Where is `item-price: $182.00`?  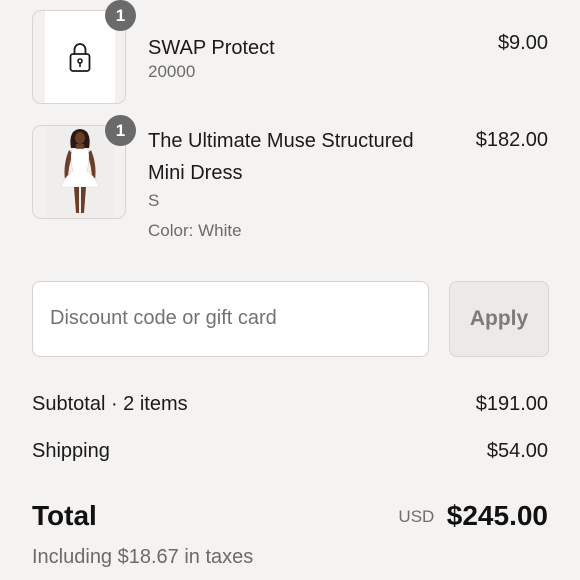 item-price: $182.00 is located at coordinates (511, 140).